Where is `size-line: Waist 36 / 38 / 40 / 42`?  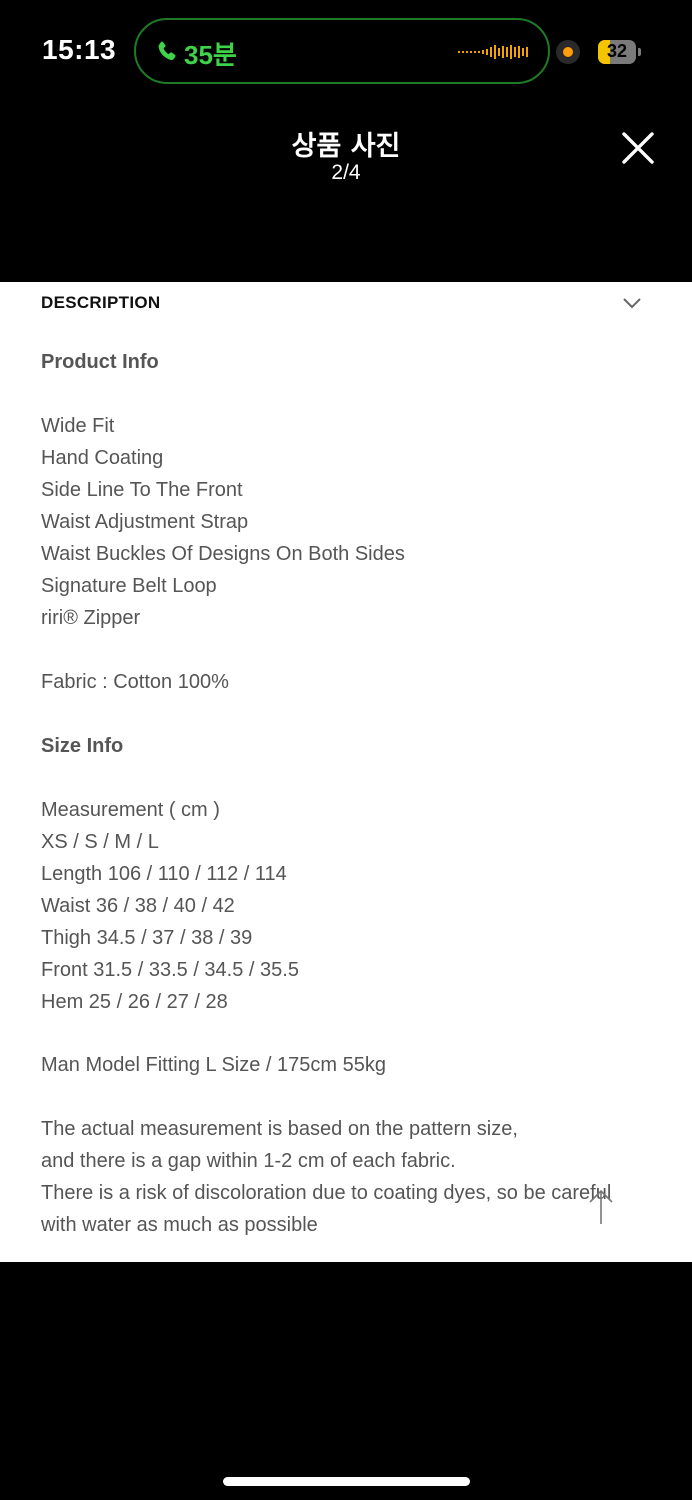 size-line: Waist 36 / 38 / 40 / 42 is located at coordinates (138, 906).